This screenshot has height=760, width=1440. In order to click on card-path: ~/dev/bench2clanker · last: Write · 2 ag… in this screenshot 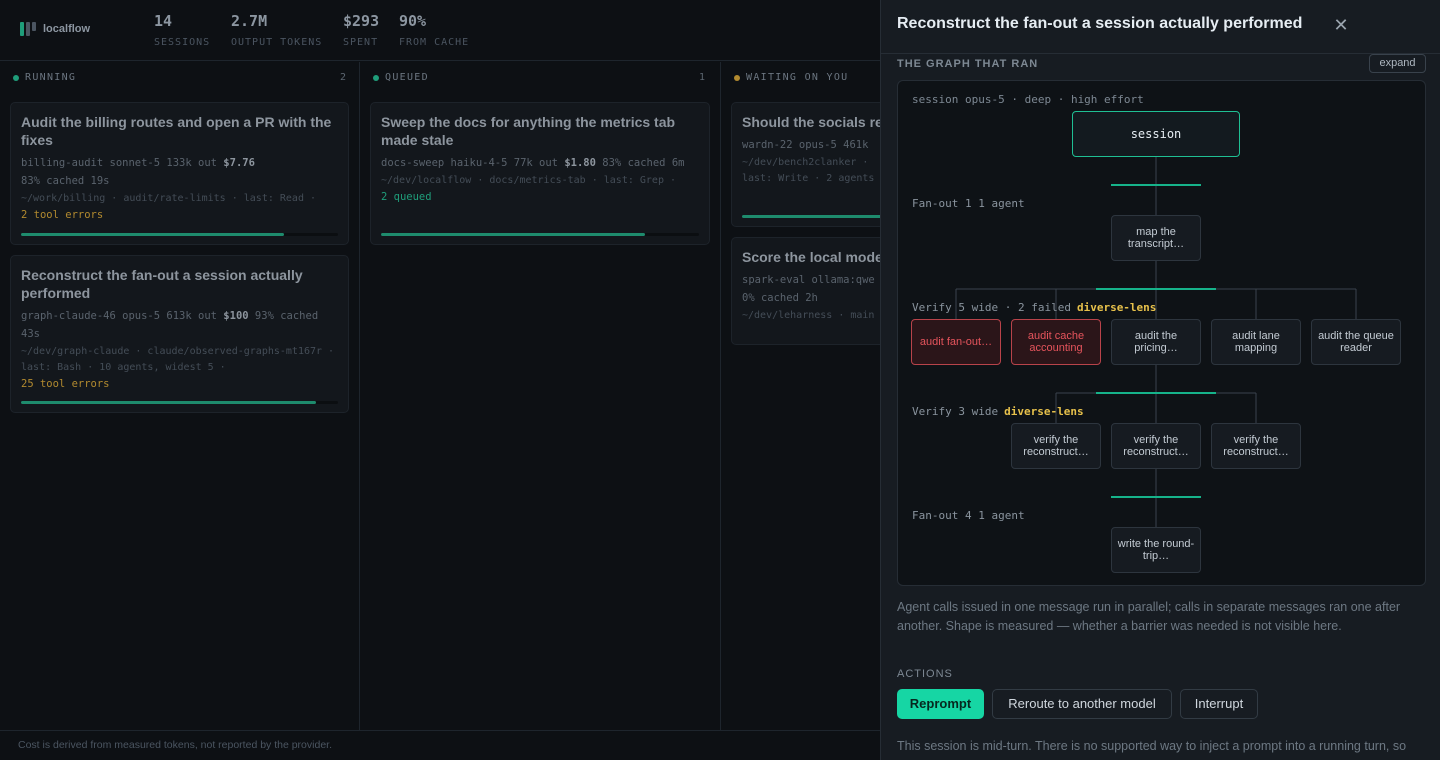, I will do `click(808, 170)`.